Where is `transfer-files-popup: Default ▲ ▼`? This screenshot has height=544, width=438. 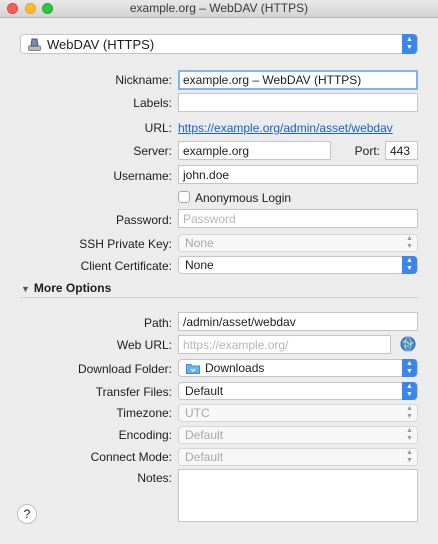 transfer-files-popup: Default ▲ ▼ is located at coordinates (298, 391).